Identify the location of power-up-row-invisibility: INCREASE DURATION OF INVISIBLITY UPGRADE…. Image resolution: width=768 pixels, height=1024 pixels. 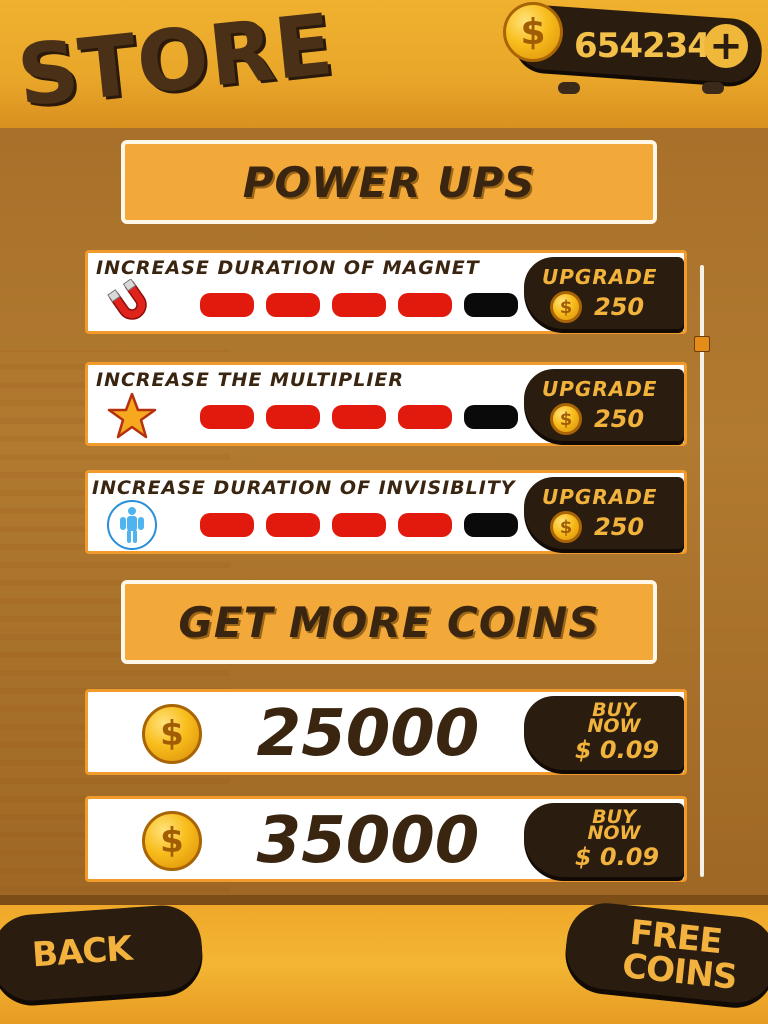
(386, 512).